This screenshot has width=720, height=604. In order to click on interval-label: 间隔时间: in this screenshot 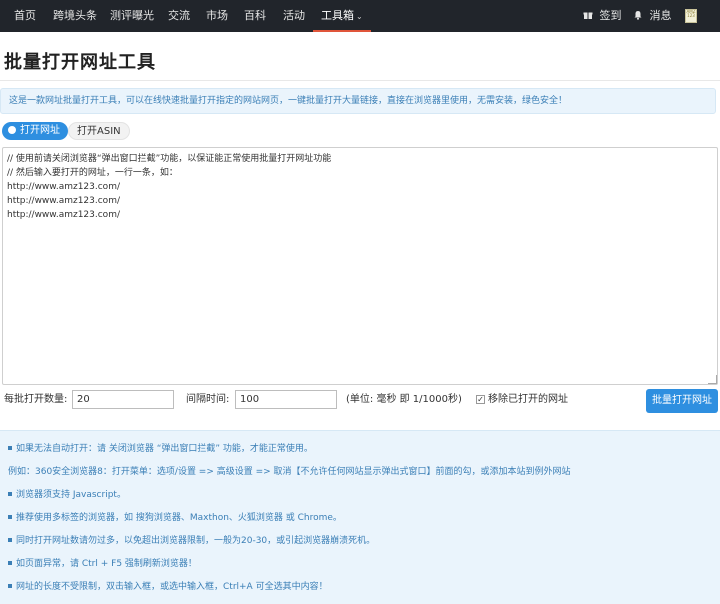, I will do `click(208, 399)`.